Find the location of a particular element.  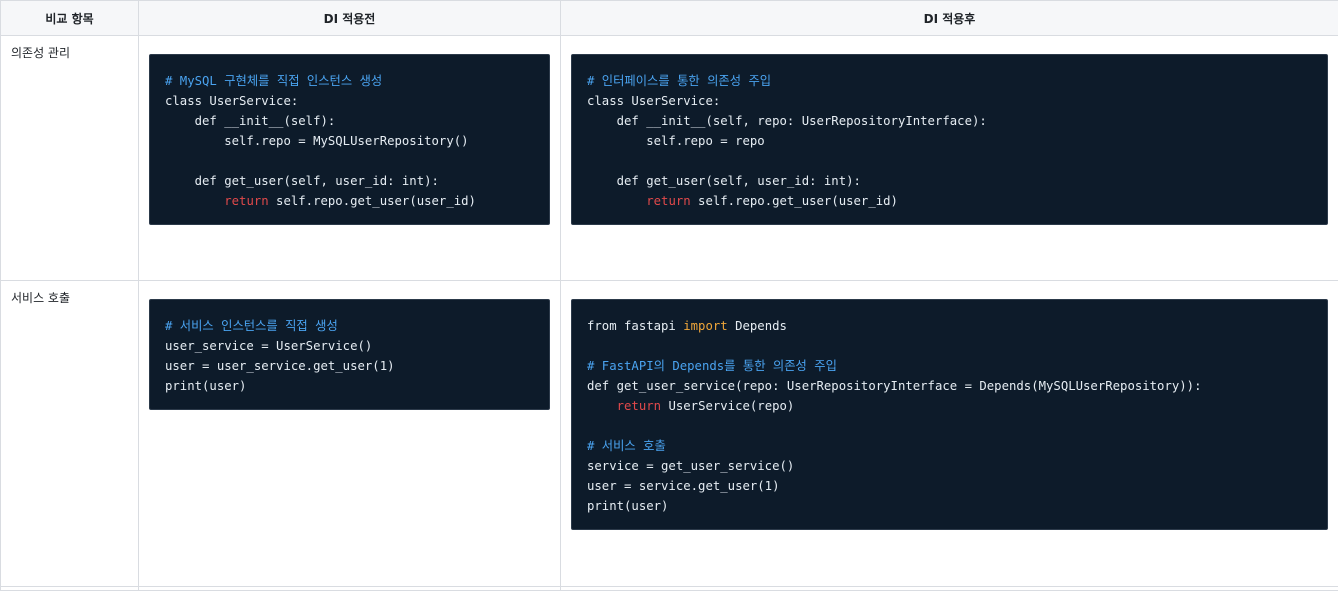

code-text: user = service.get_user(1) is located at coordinates (683, 486).